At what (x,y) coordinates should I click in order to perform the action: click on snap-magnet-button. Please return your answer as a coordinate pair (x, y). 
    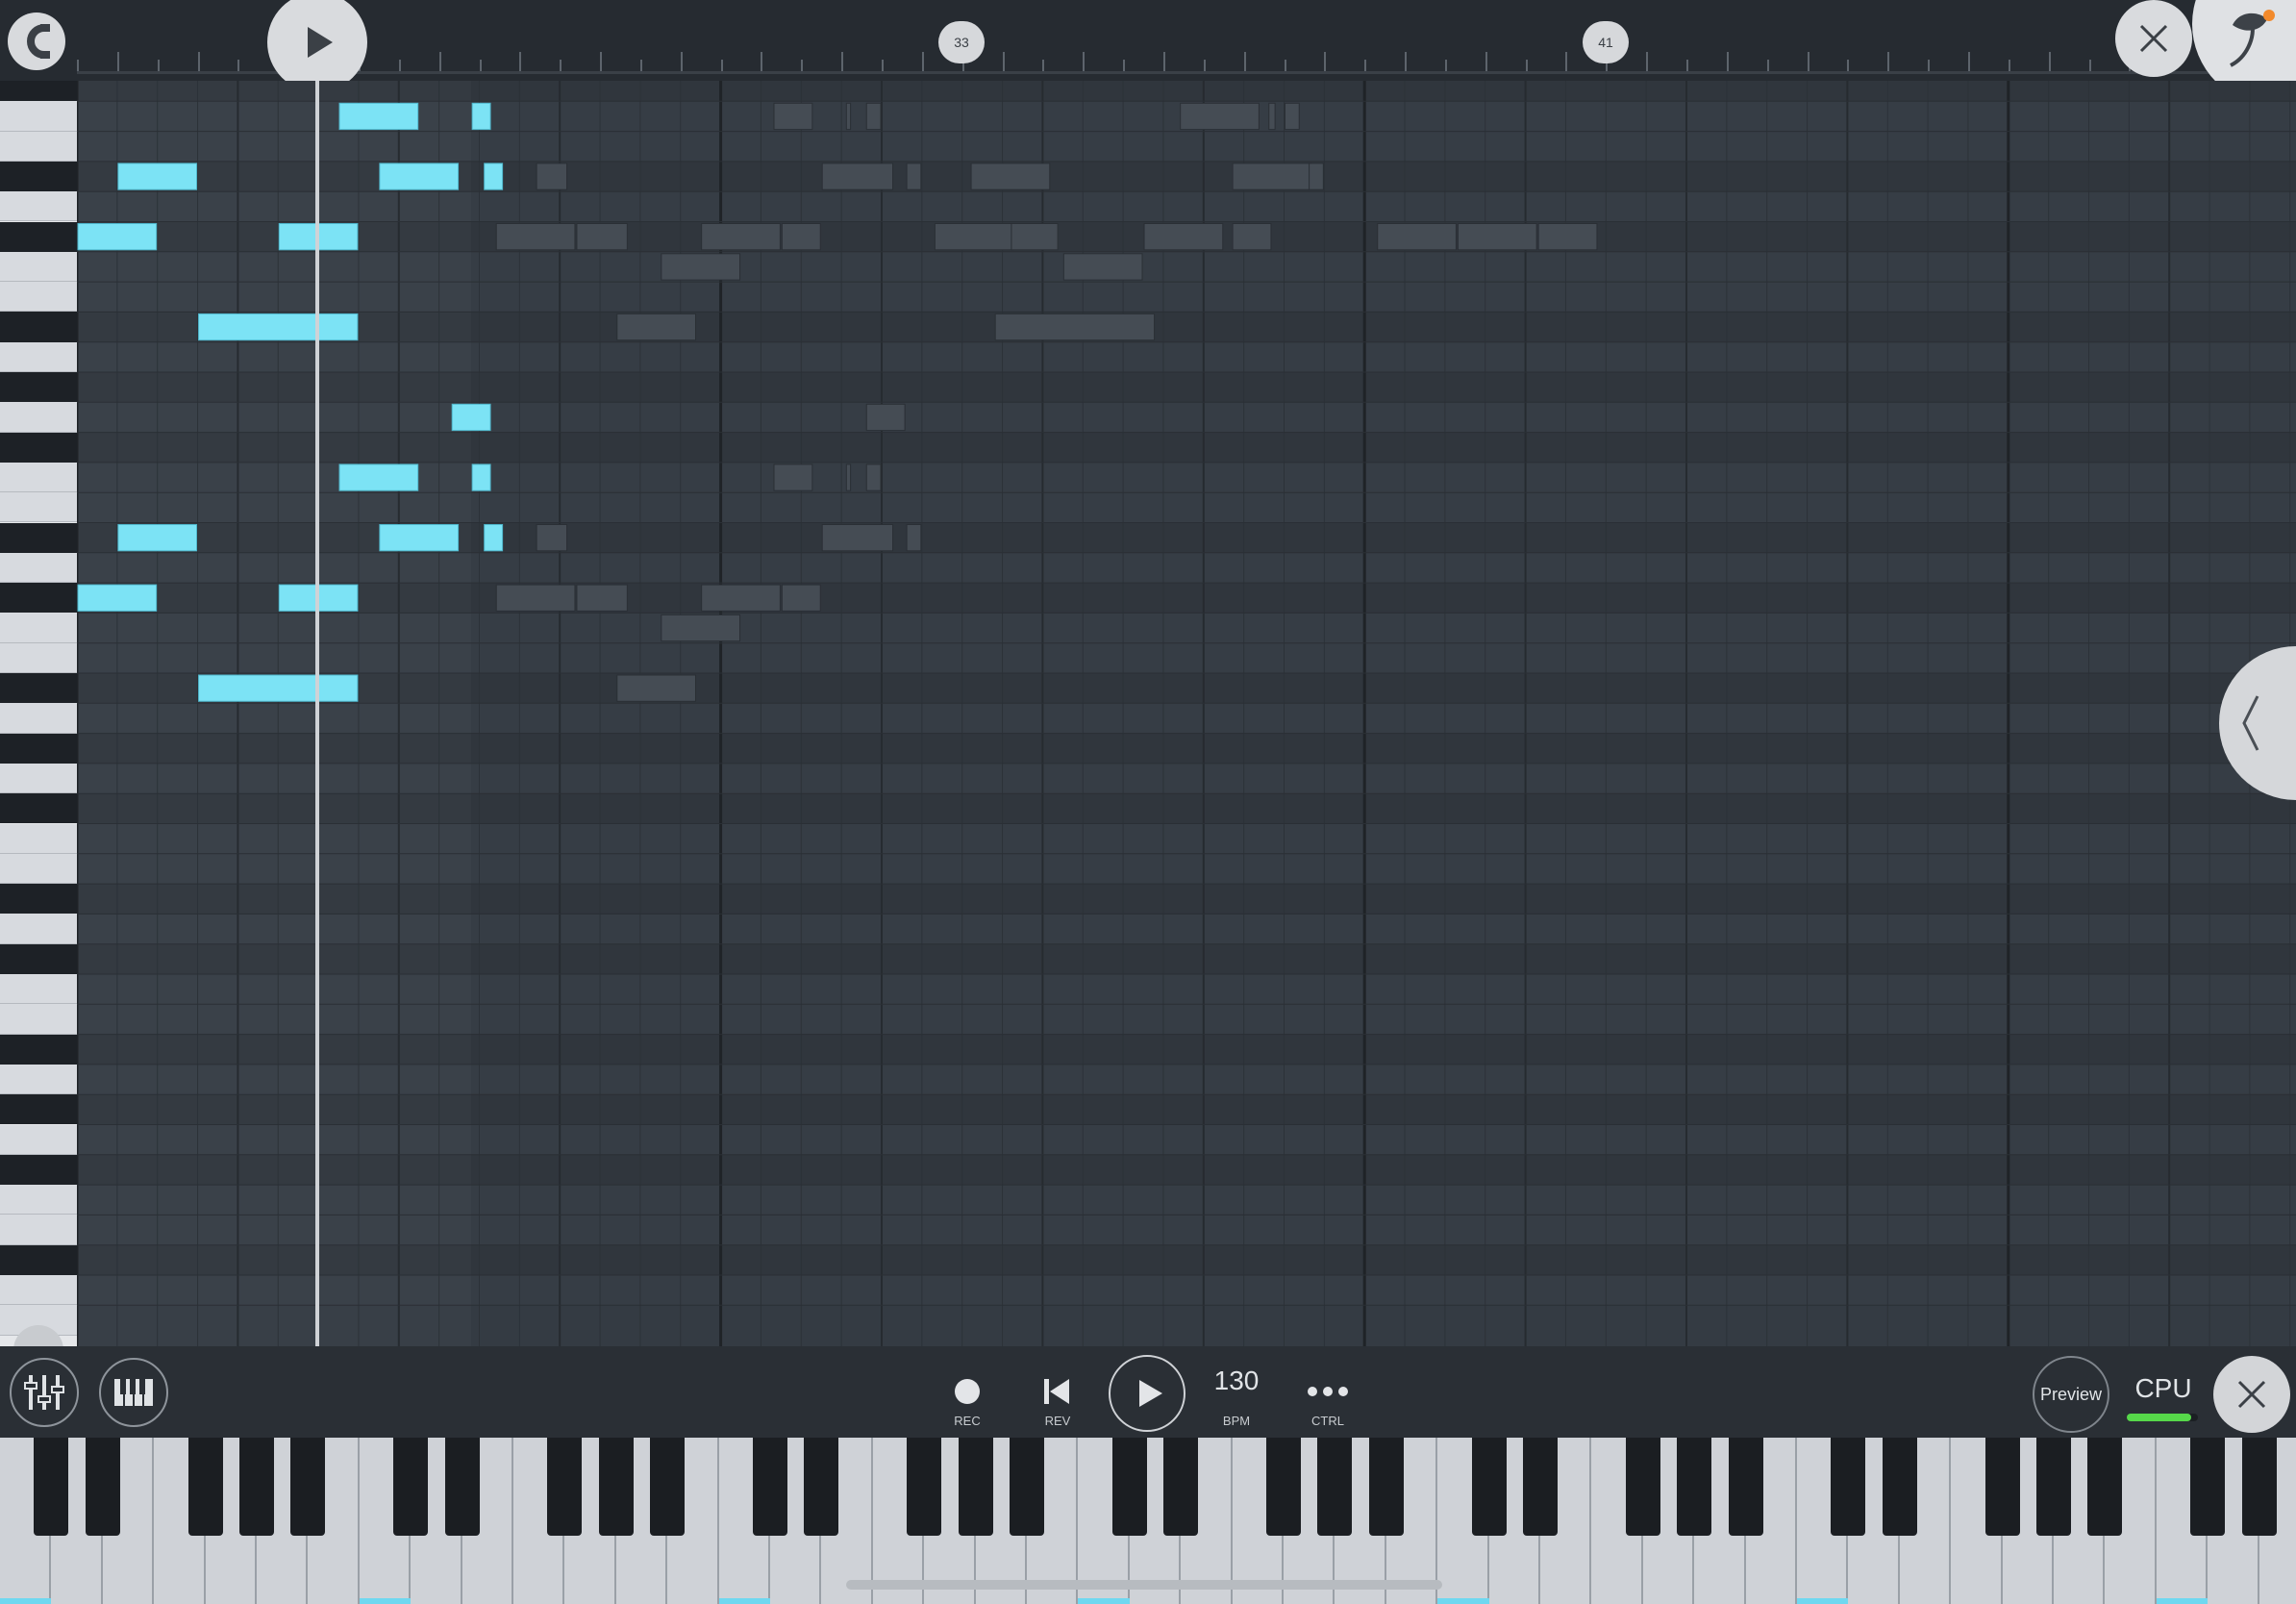
    Looking at the image, I should click on (36, 41).